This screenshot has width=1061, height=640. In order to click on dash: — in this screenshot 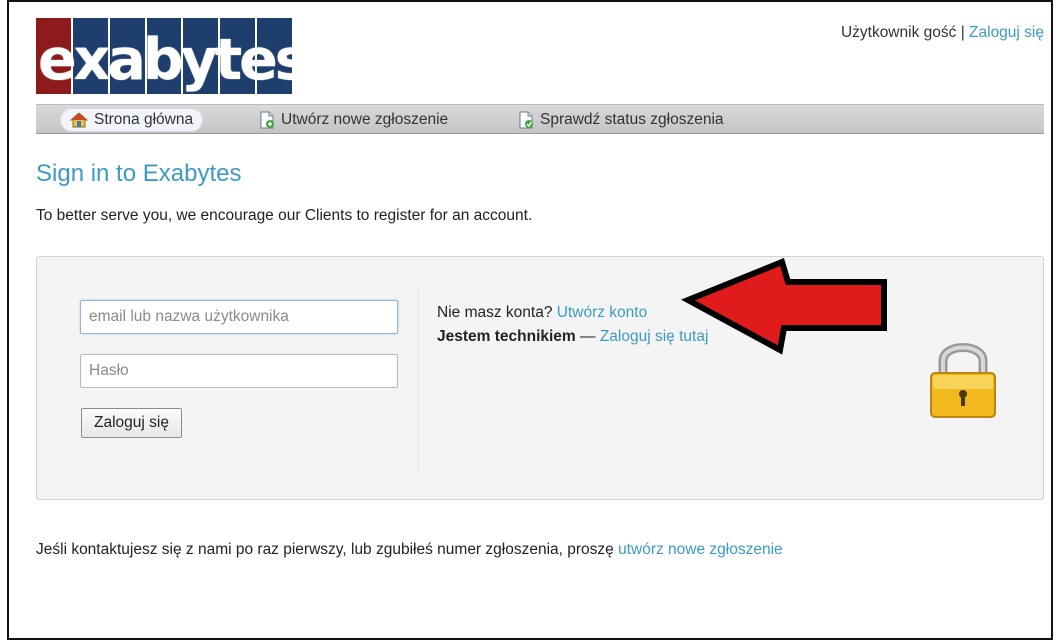, I will do `click(588, 336)`.